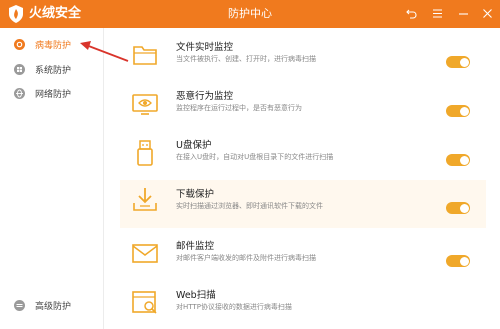  I want to click on monitor-eye-icon, so click(145, 104).